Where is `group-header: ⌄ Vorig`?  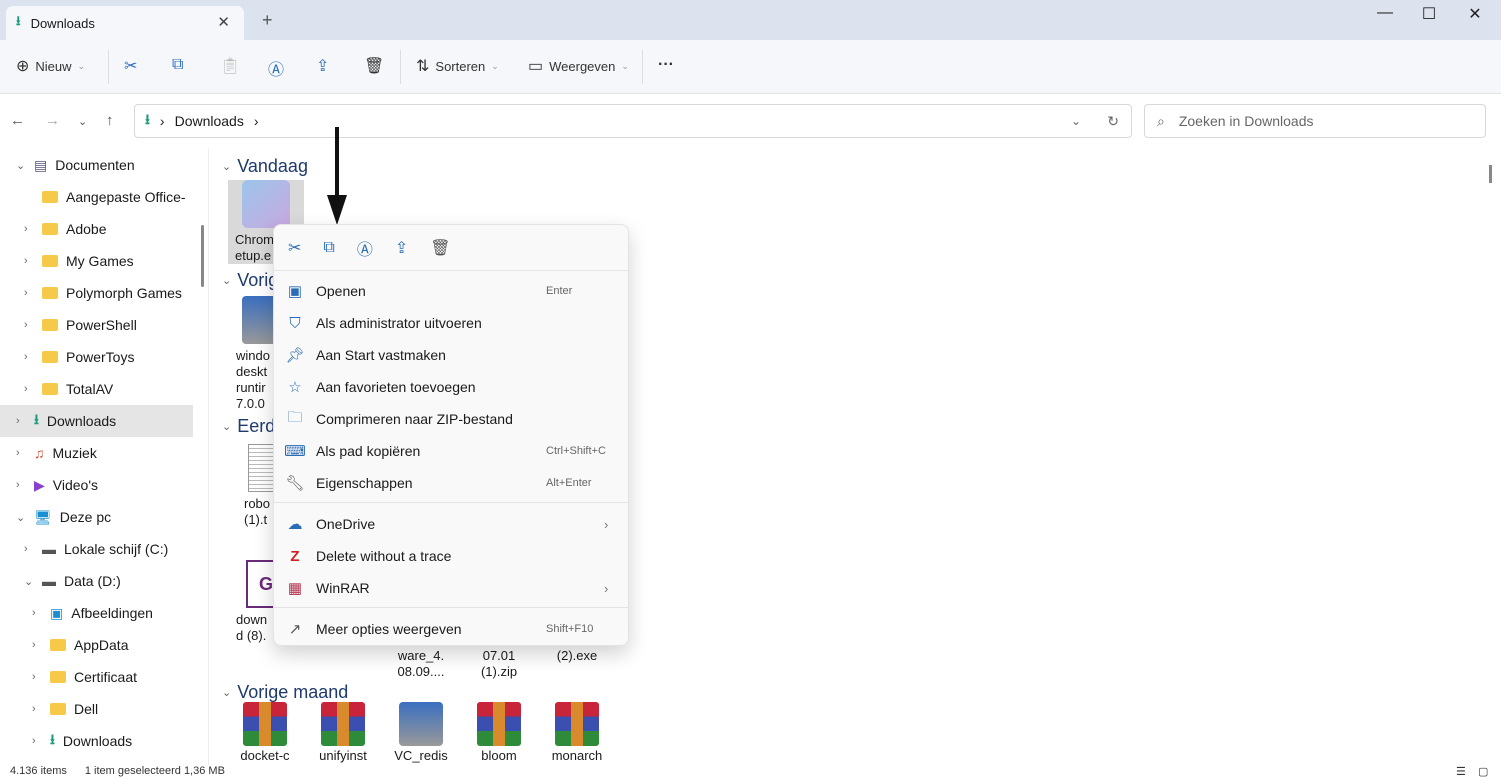
group-header: ⌄ Vorig is located at coordinates (250, 280).